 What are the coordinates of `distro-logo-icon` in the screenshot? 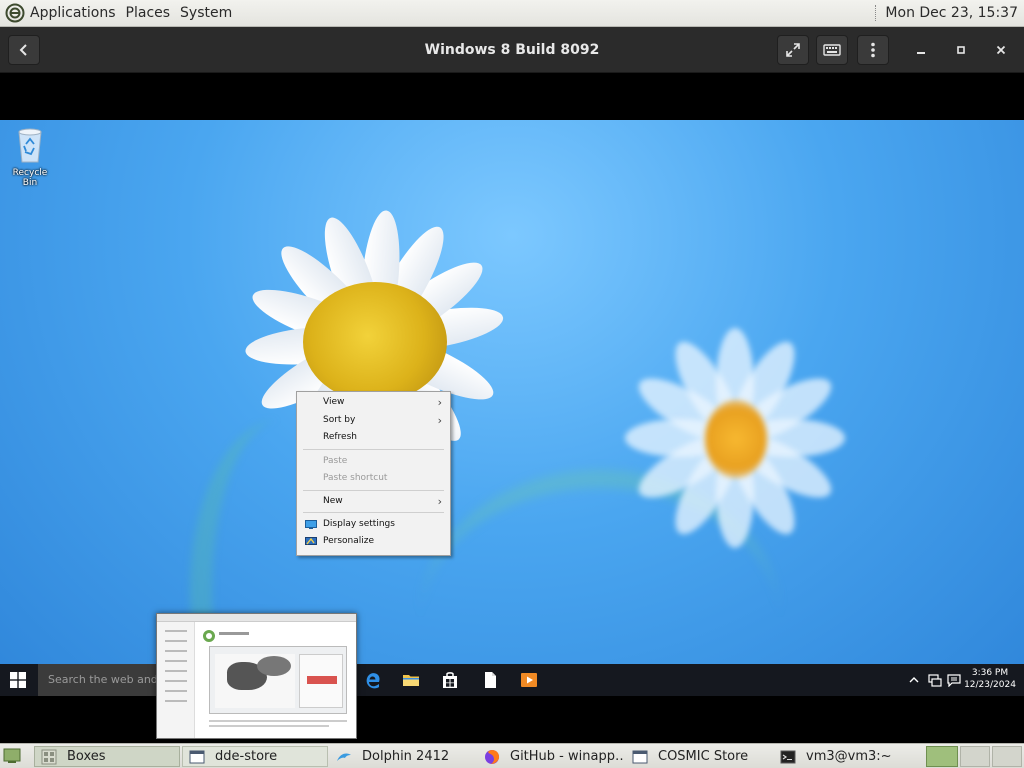 It's located at (15, 13).